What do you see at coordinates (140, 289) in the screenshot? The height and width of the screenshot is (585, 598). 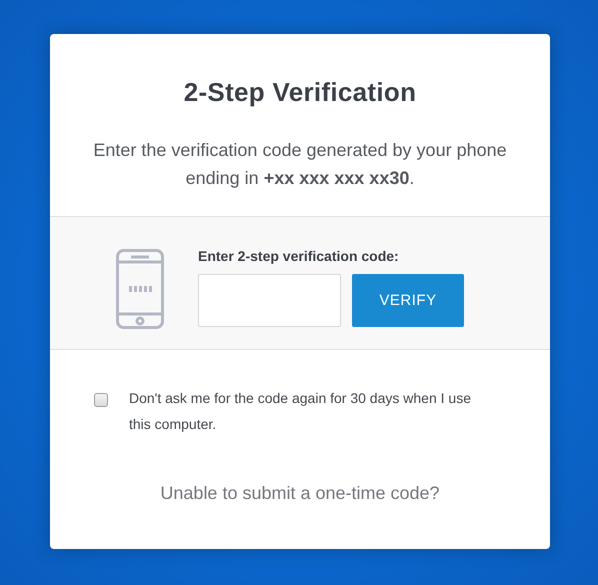 I see `phone-icon` at bounding box center [140, 289].